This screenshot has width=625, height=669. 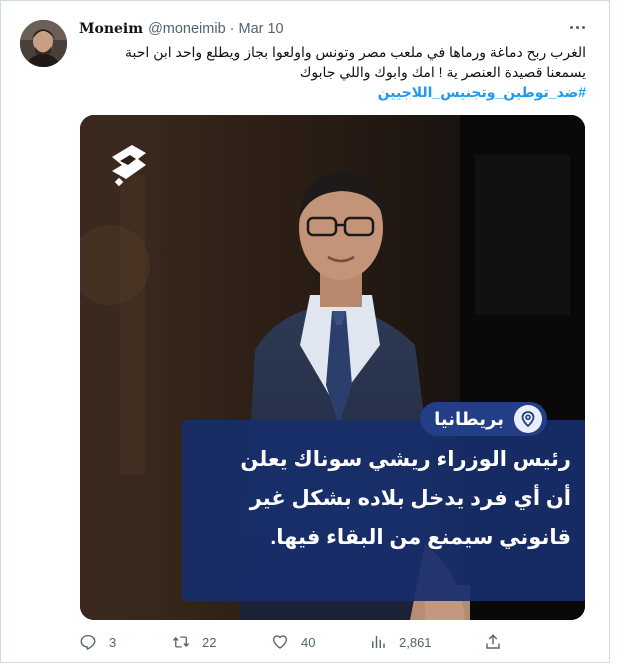 I want to click on more-options-button, so click(x=577, y=27).